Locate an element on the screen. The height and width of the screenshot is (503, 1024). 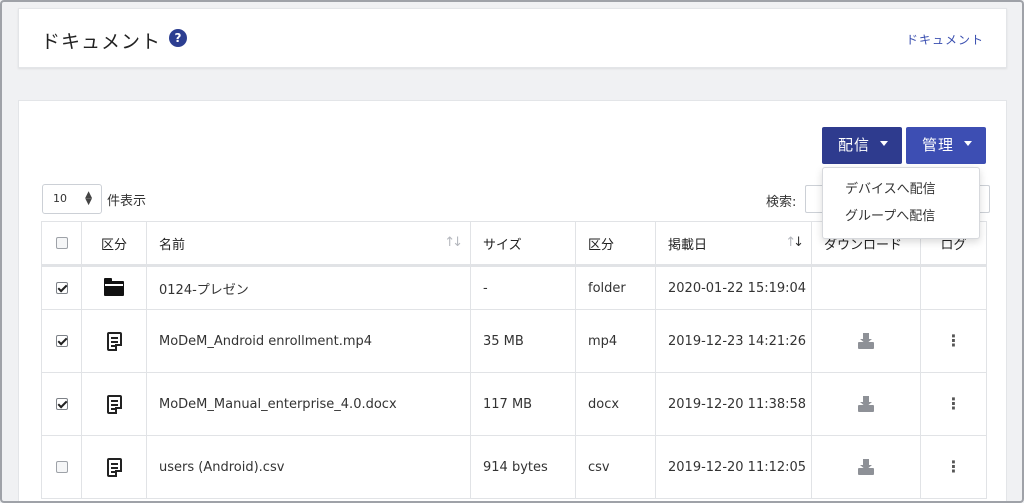
select-all-header is located at coordinates (61, 244).